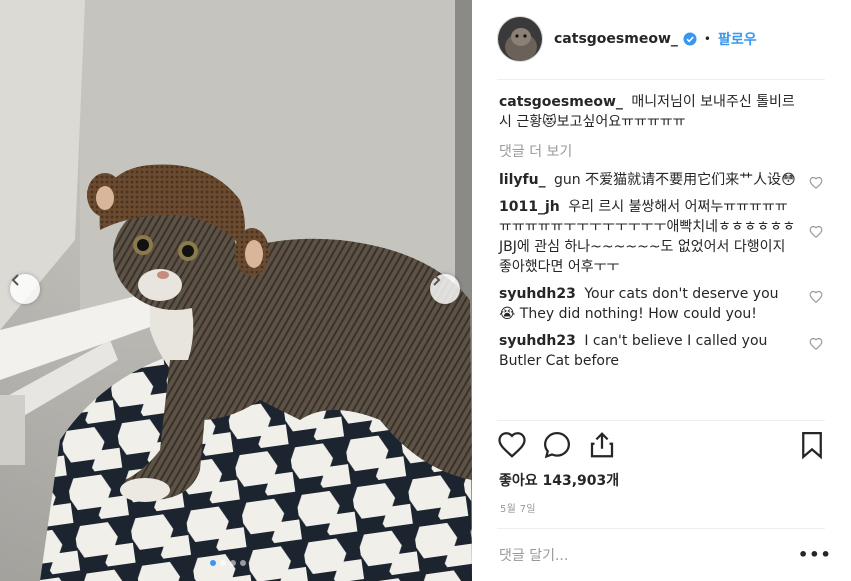 Image resolution: width=851 pixels, height=581 pixels. What do you see at coordinates (518, 507) in the screenshot?
I see `post-date: 5월 7일` at bounding box center [518, 507].